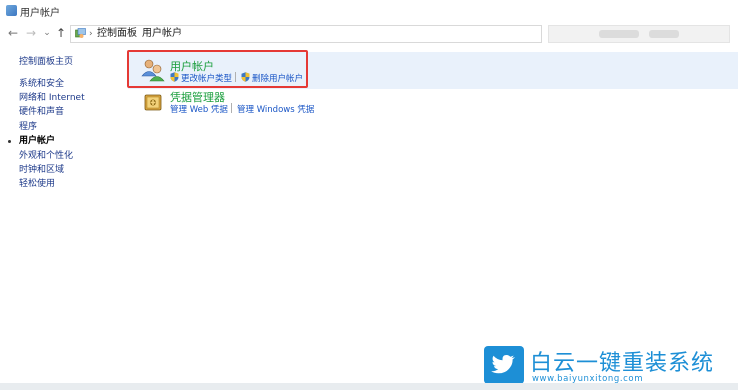 The image size is (738, 390). Describe the element at coordinates (153, 102) in the screenshot. I see `credential-manager-icon` at that location.